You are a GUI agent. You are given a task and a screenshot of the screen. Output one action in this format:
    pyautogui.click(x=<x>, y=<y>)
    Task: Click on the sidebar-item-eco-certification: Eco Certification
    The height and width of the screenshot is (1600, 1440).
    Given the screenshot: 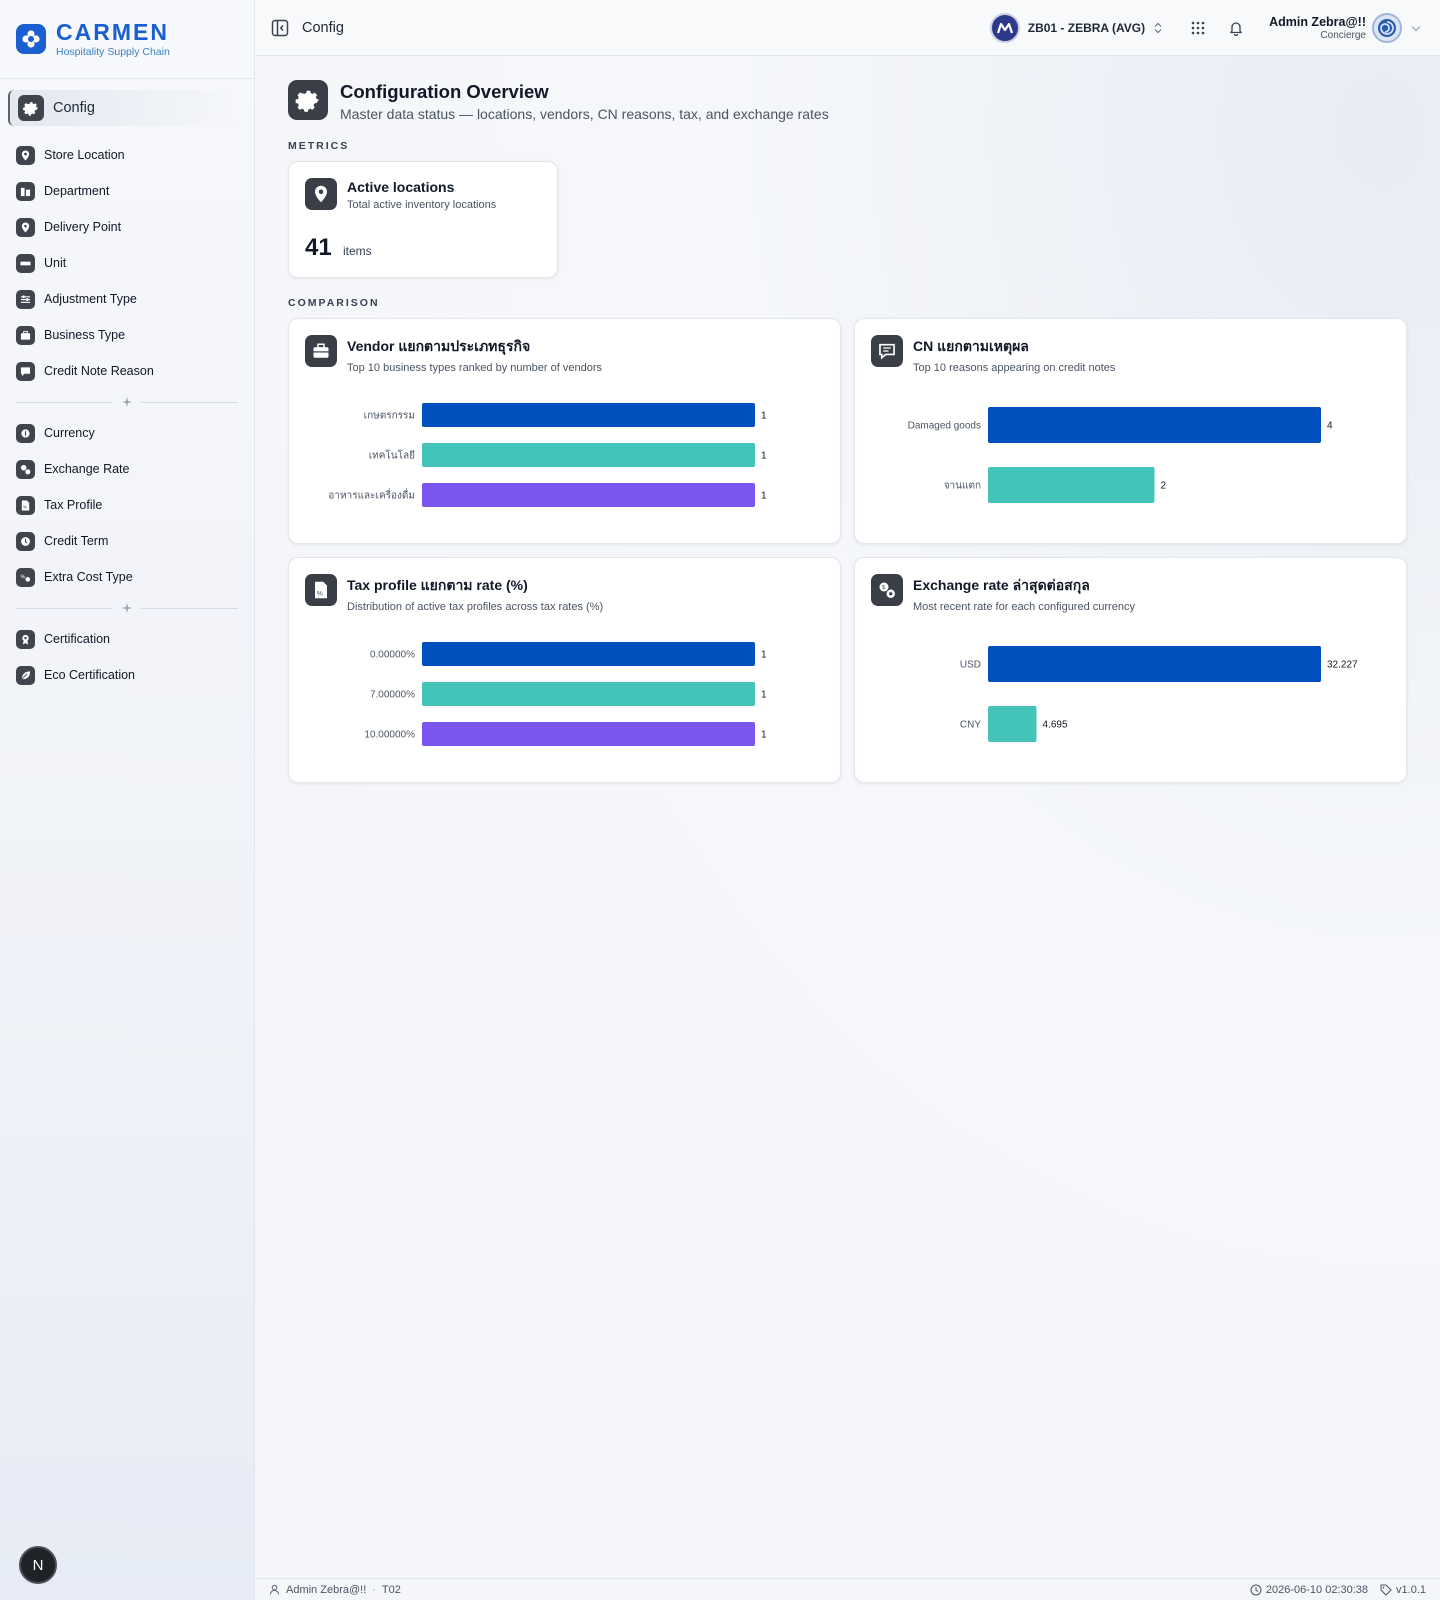 What is the action you would take?
    pyautogui.click(x=127, y=675)
    